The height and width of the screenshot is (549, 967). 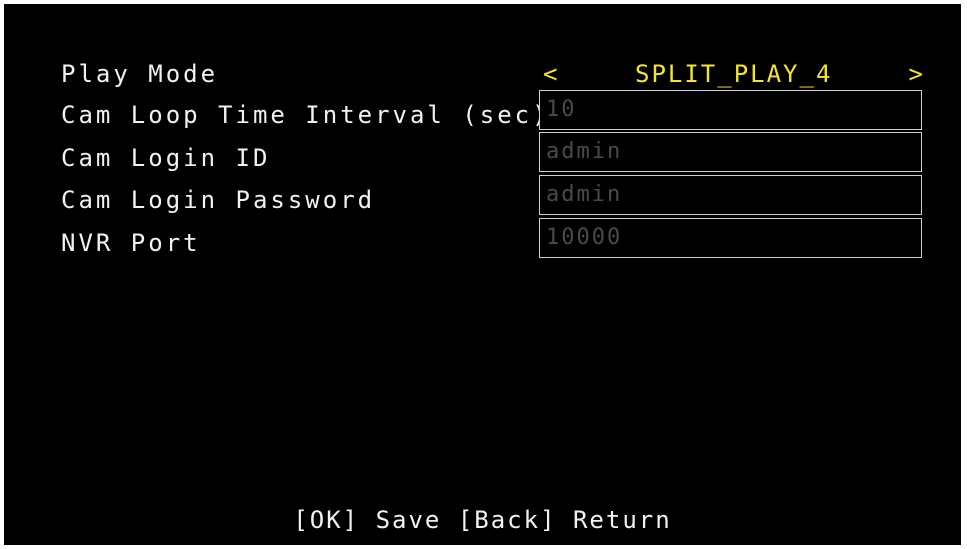 I want to click on login-password-field: admin, so click(x=730, y=195).